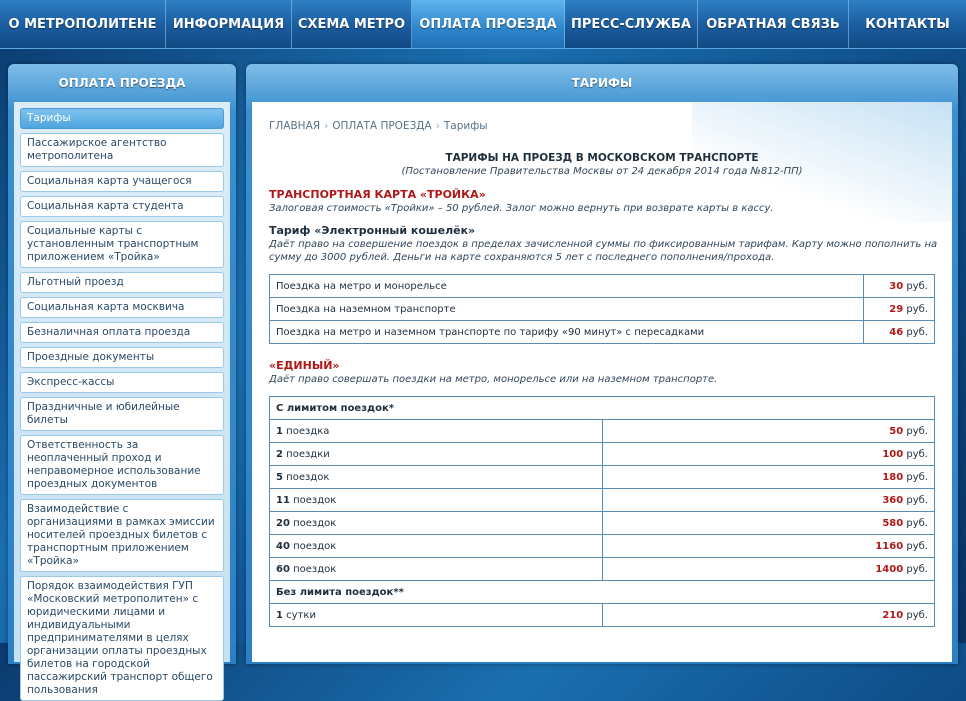 The height and width of the screenshot is (701, 966). Describe the element at coordinates (436, 454) in the screenshot. I see `table-cell: 2 поездки` at that location.